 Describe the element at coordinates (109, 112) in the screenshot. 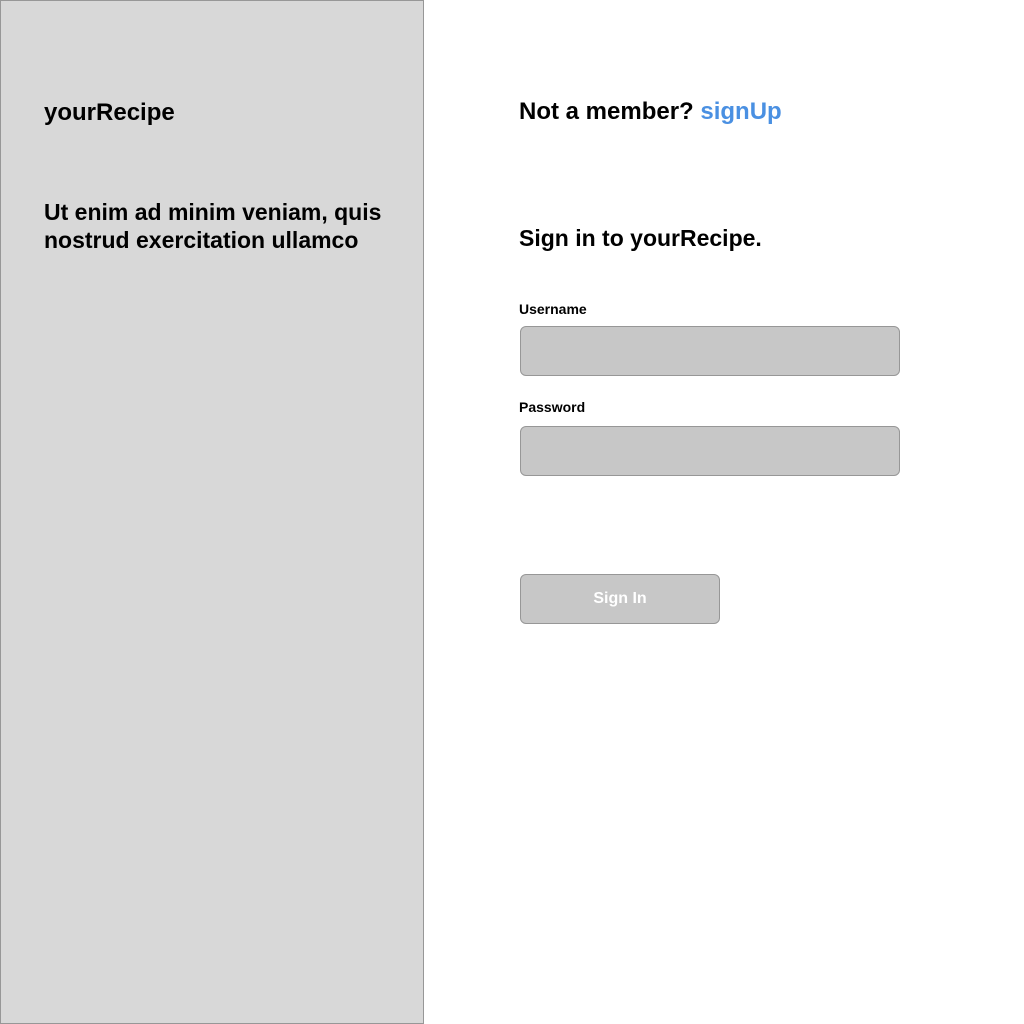

I see `brand-name: yourRecipe` at that location.